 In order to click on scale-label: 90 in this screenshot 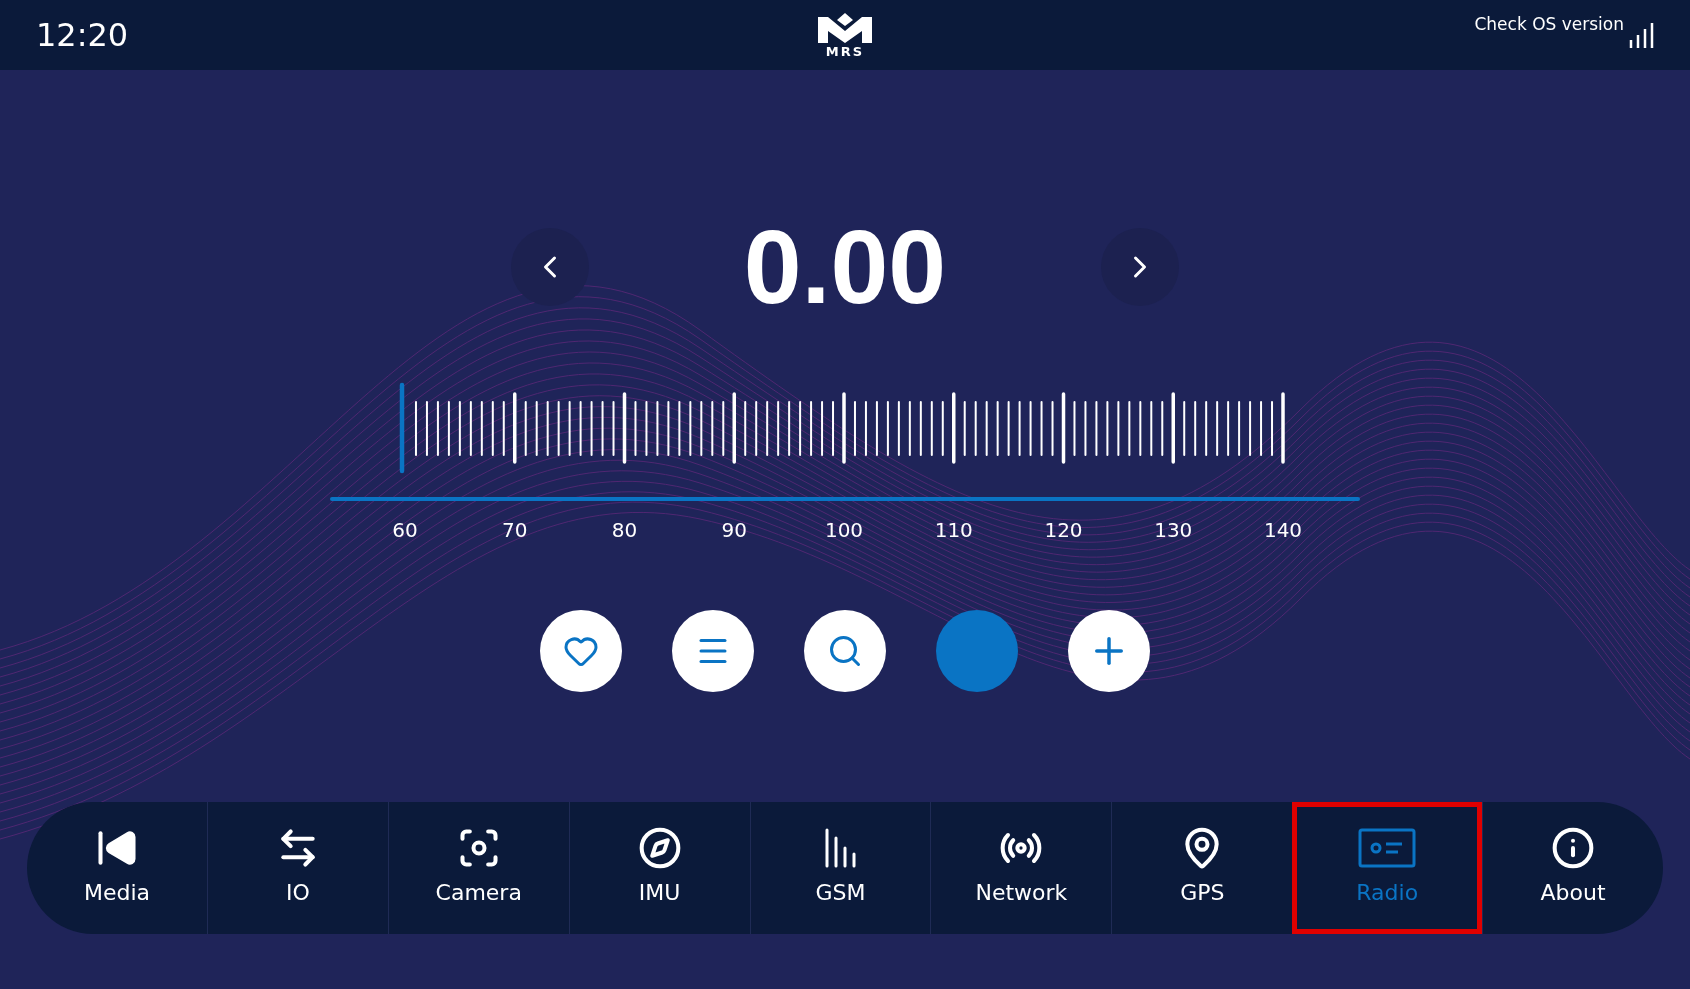, I will do `click(734, 530)`.